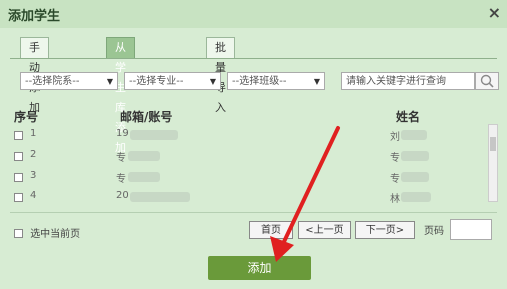  Describe the element at coordinates (434, 231) in the screenshot. I see `page-number-label: 页码` at that location.